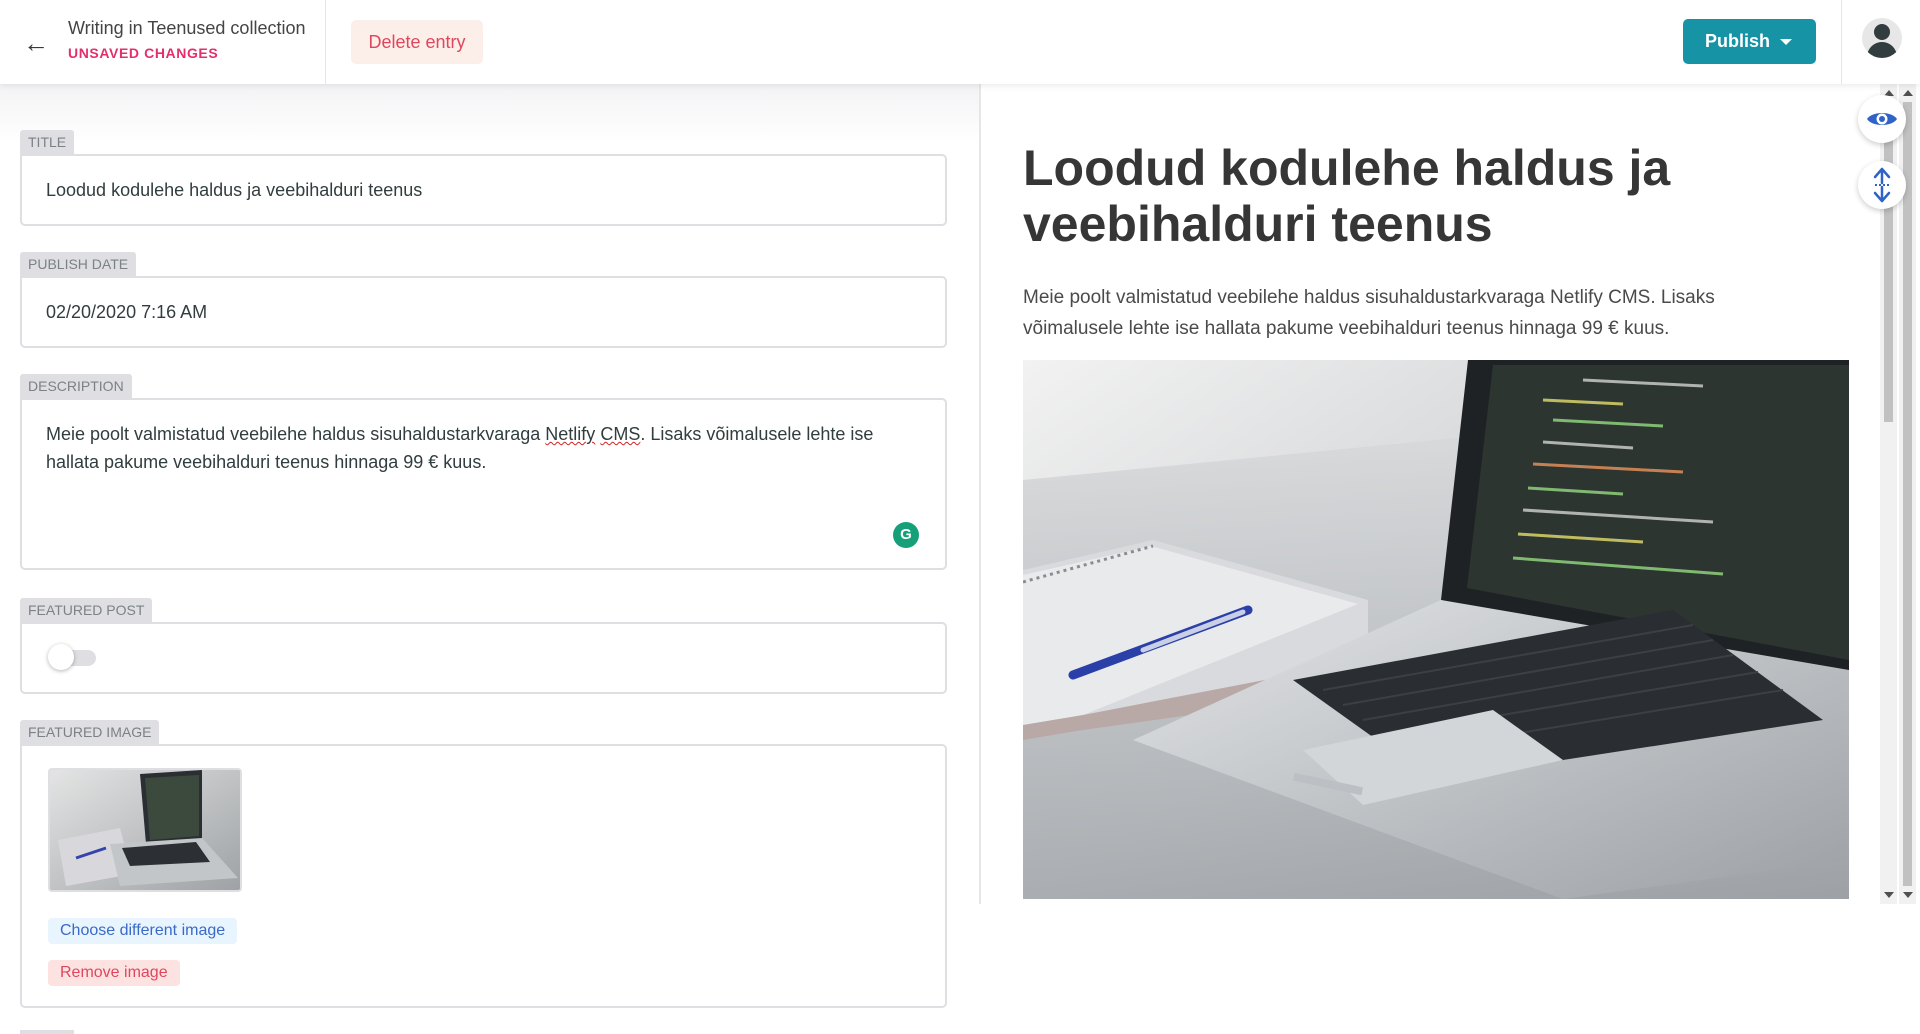 Image resolution: width=1920 pixels, height=1034 pixels. What do you see at coordinates (1786, 42) in the screenshot?
I see `caret-down-icon` at bounding box center [1786, 42].